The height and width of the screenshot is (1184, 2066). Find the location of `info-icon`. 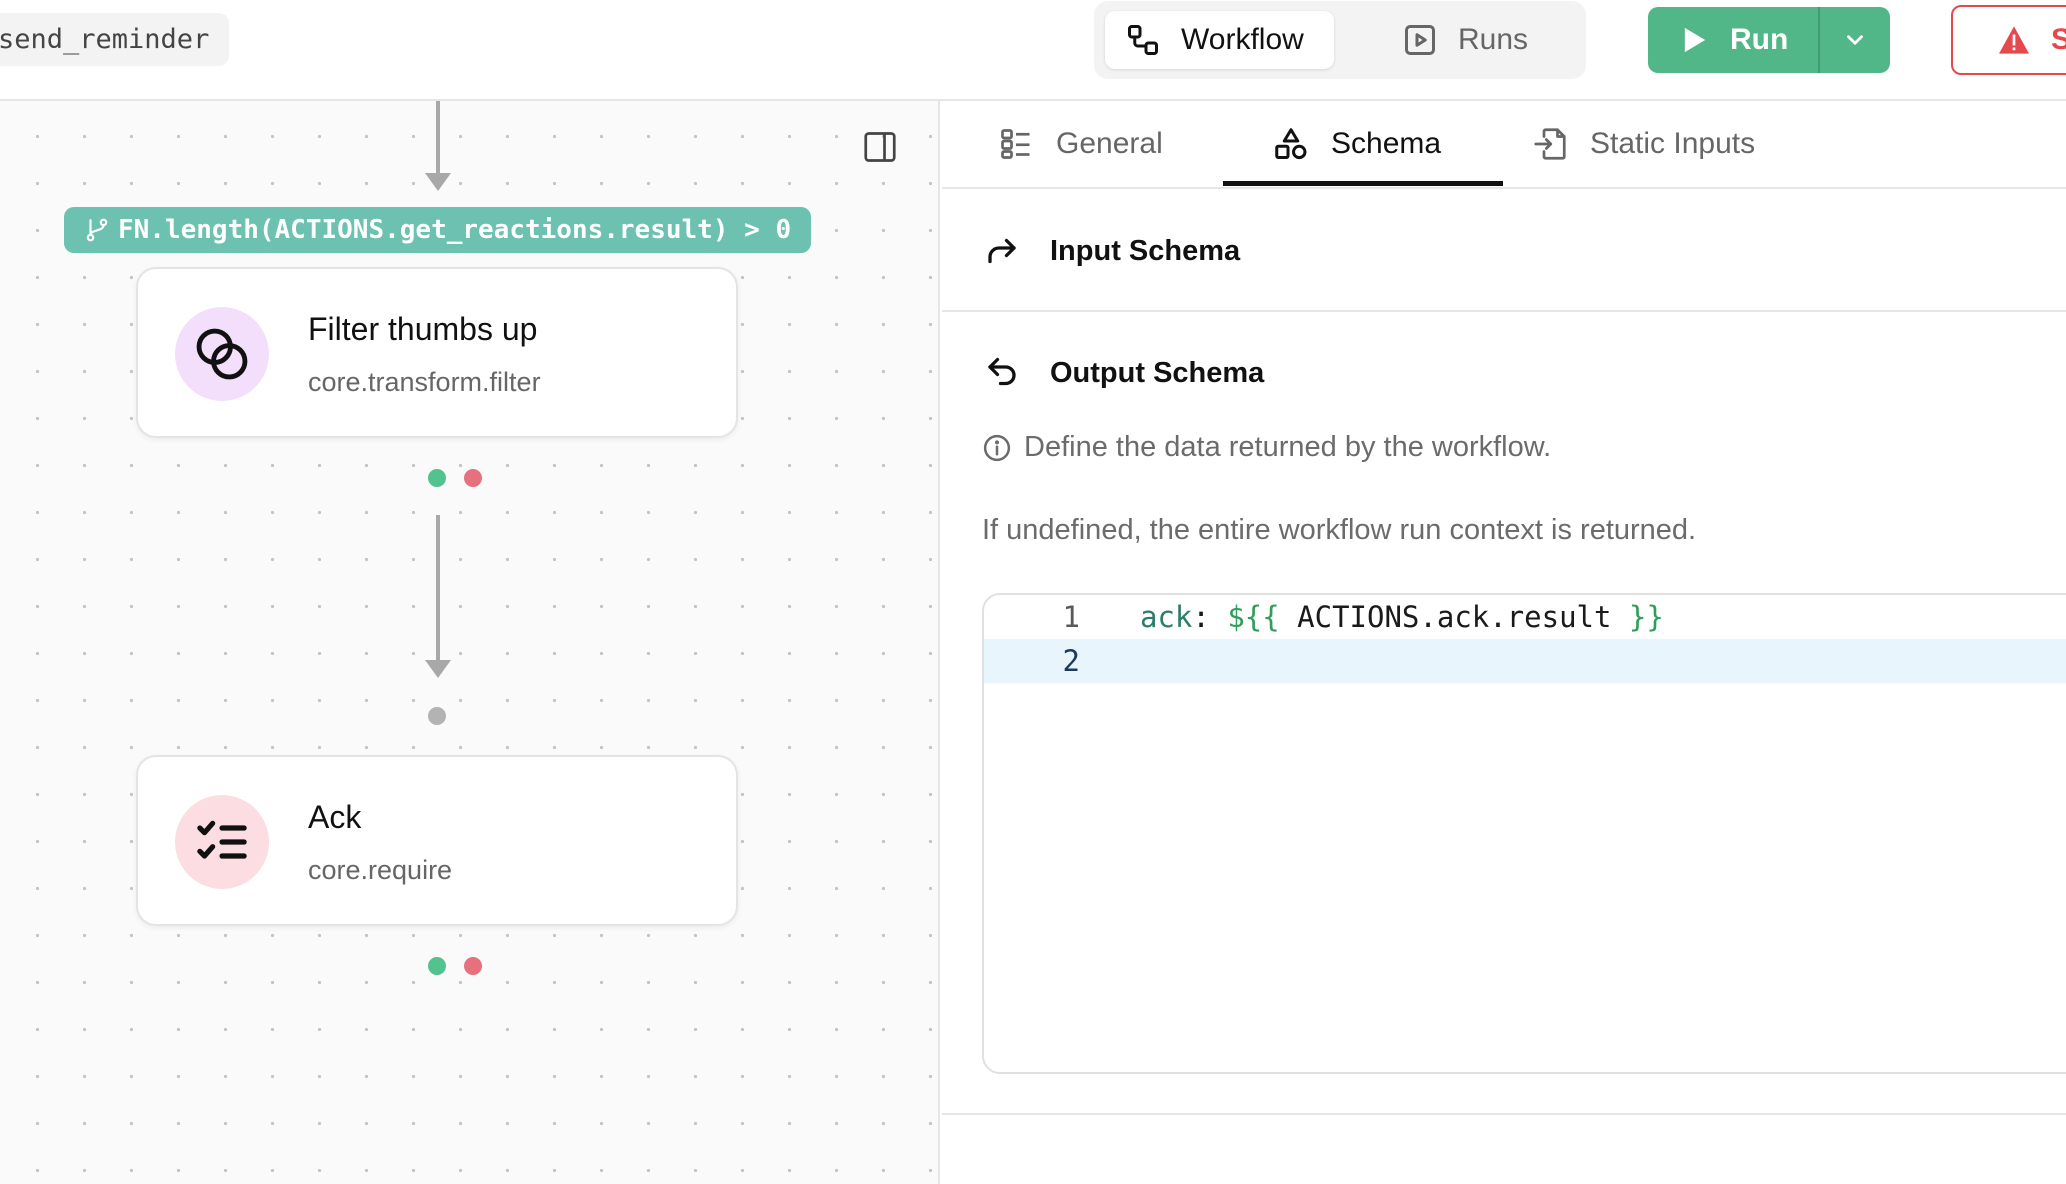

info-icon is located at coordinates (997, 447).